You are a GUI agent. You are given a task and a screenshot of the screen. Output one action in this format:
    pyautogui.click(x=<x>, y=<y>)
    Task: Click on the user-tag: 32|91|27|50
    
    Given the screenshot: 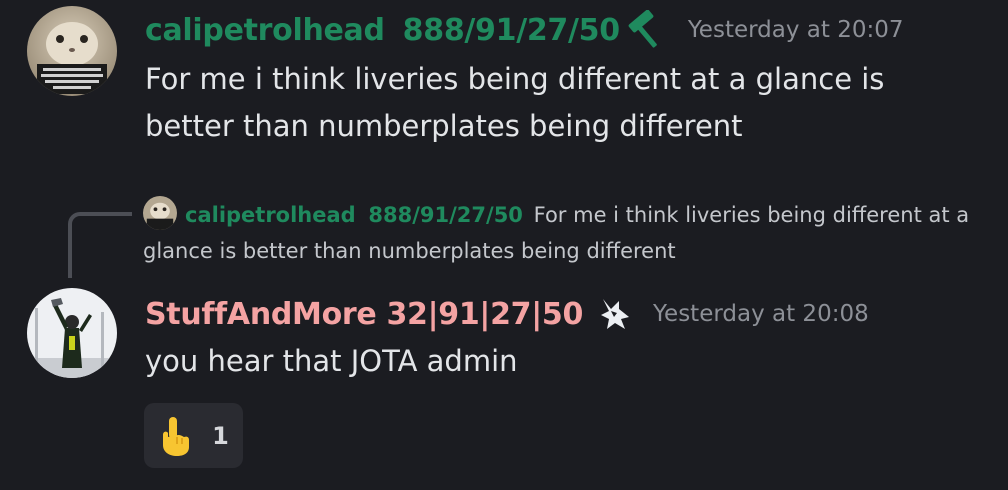 What is the action you would take?
    pyautogui.click(x=484, y=314)
    